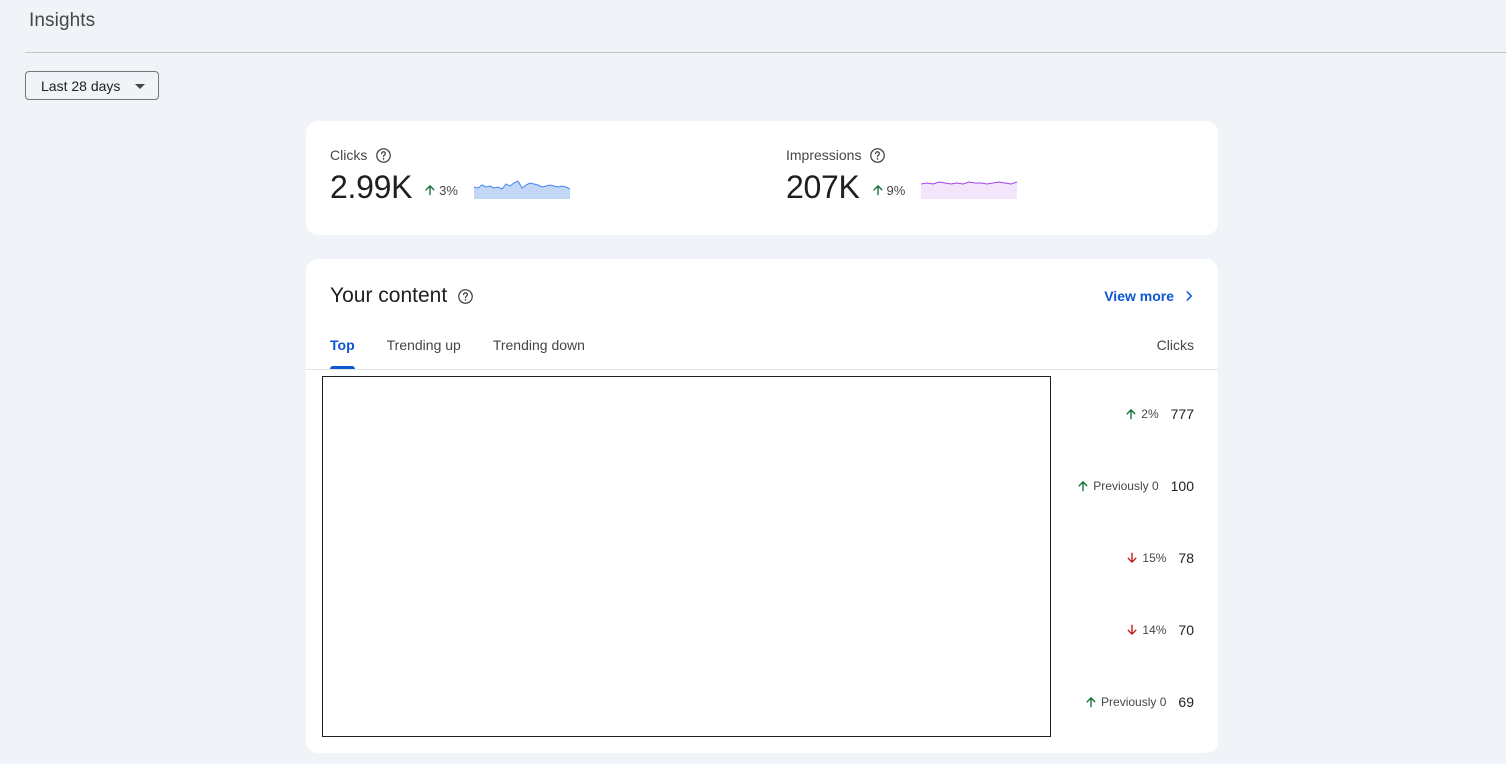 This screenshot has height=764, width=1506. Describe the element at coordinates (349, 155) in the screenshot. I see `metric-label: Clicks` at that location.